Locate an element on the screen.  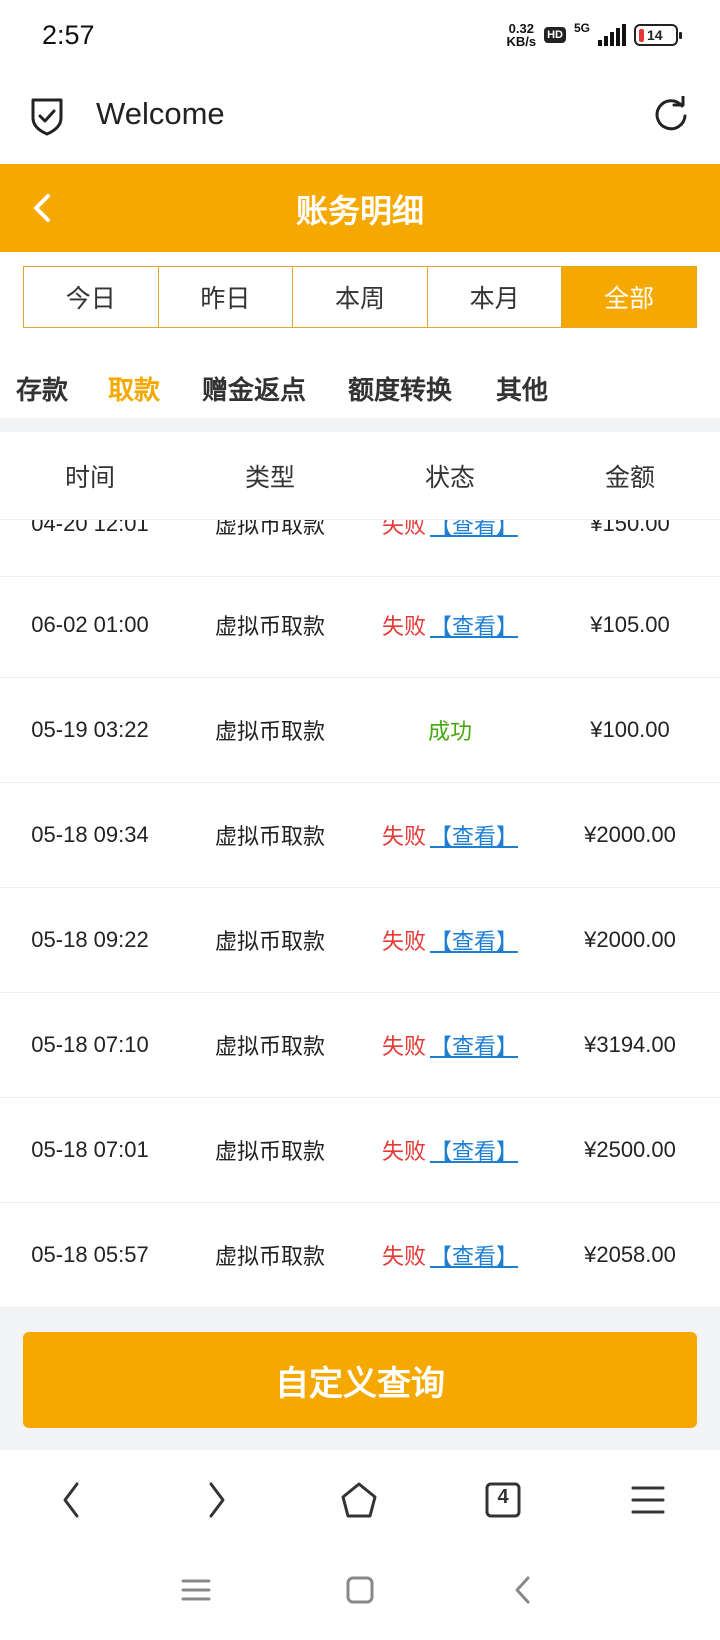
browser-page-title: Welcome is located at coordinates (160, 113).